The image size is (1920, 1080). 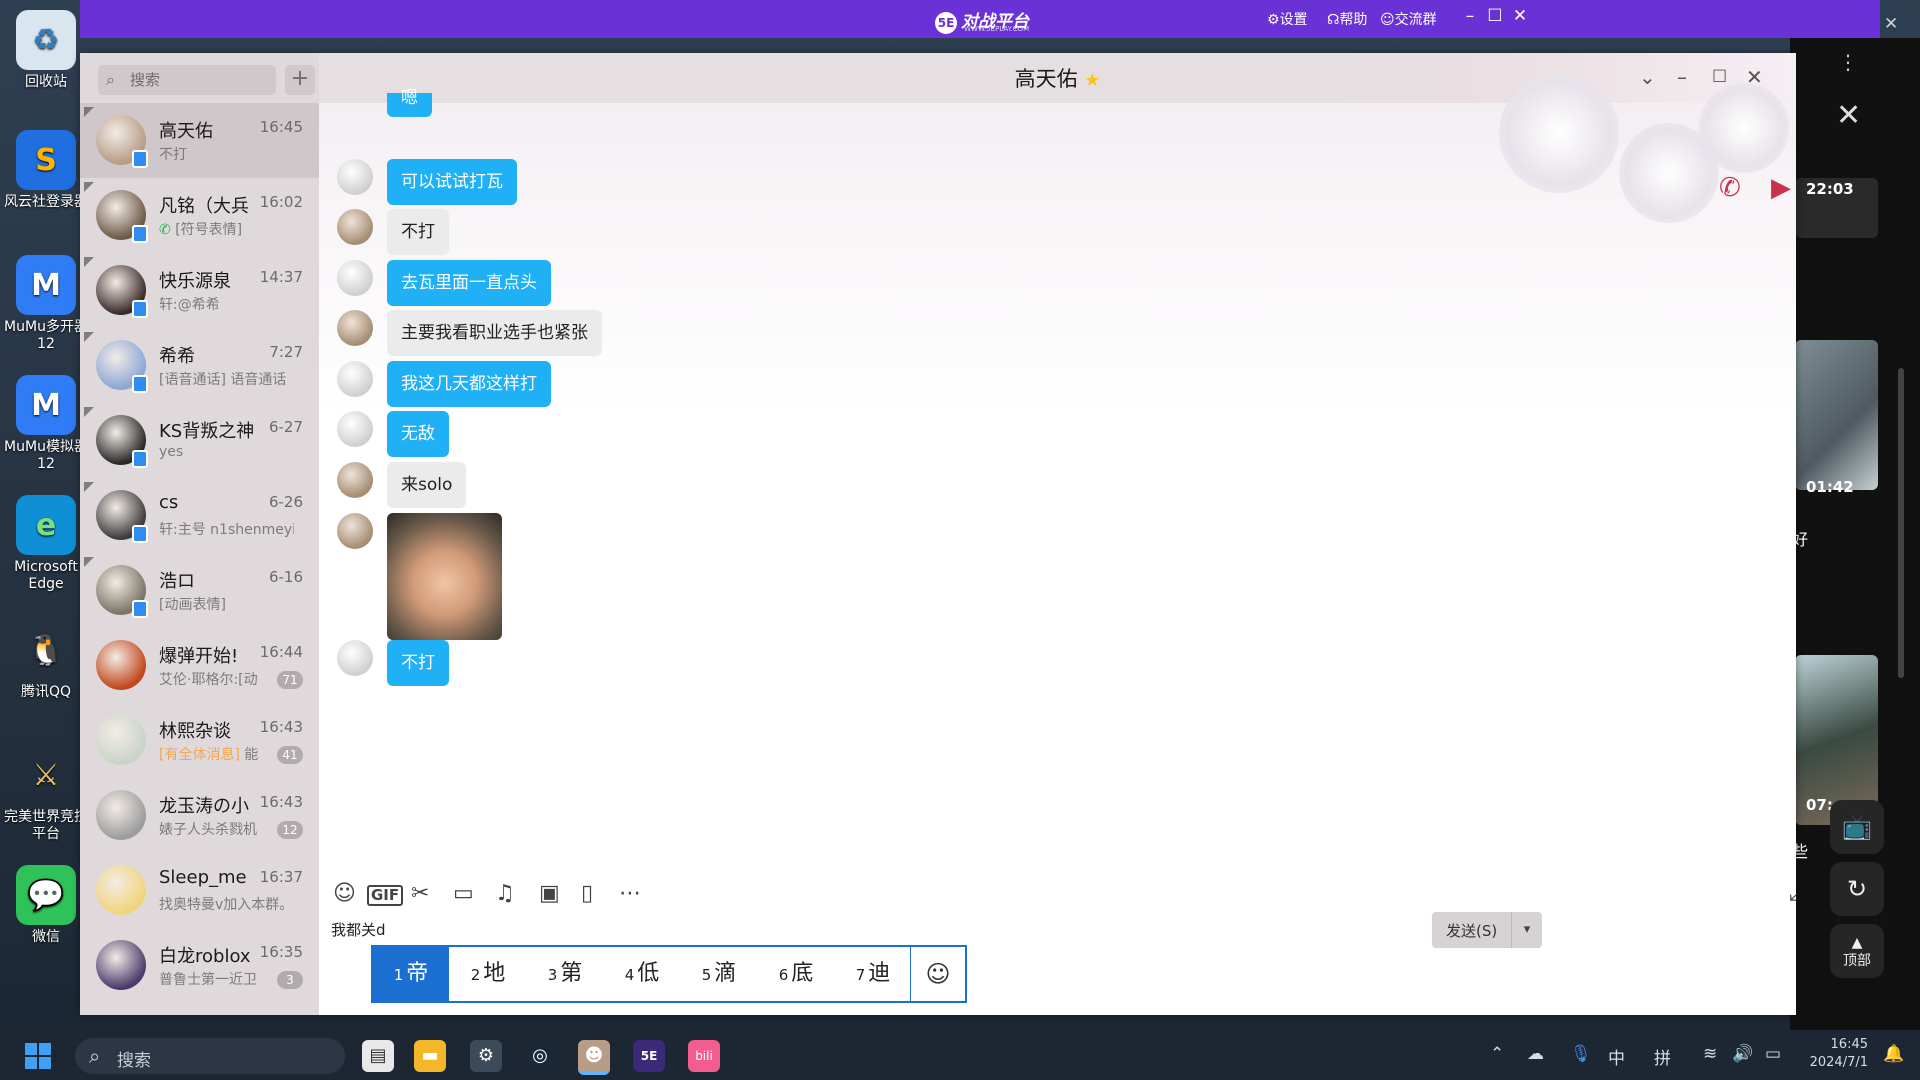 What do you see at coordinates (1710, 1054) in the screenshot?
I see `wifi-icon: ≋` at bounding box center [1710, 1054].